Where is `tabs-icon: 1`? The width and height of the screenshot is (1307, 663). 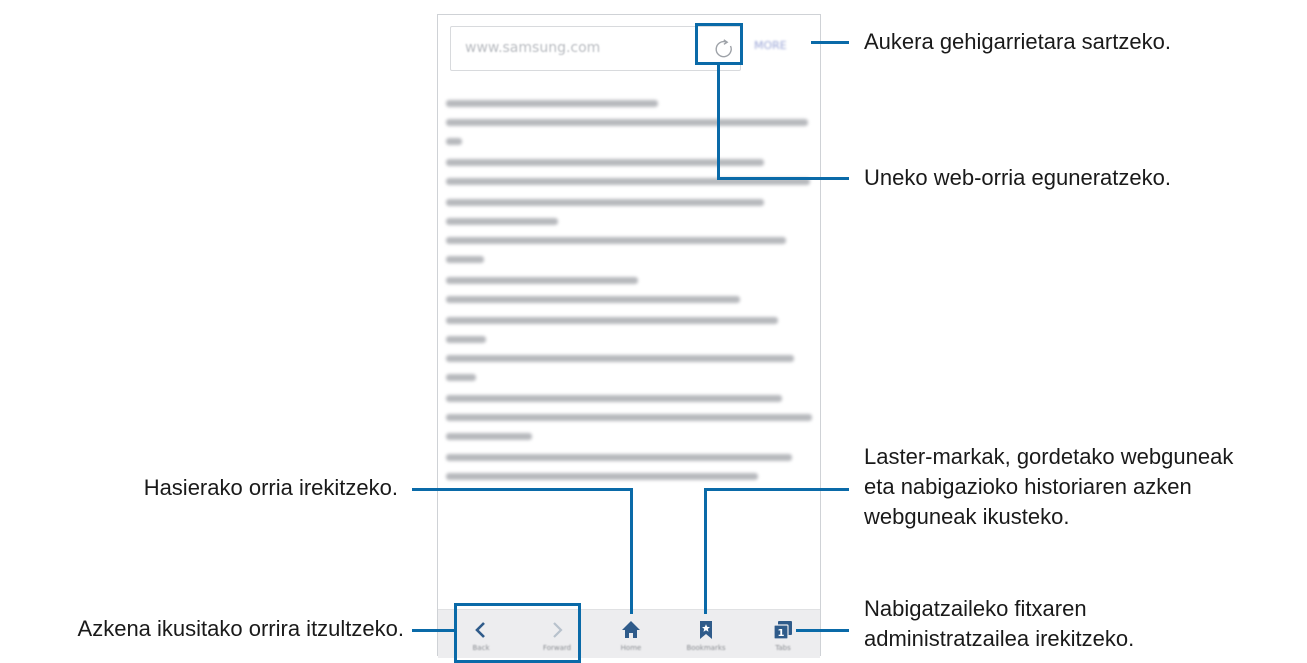
tabs-icon: 1 is located at coordinates (783, 630).